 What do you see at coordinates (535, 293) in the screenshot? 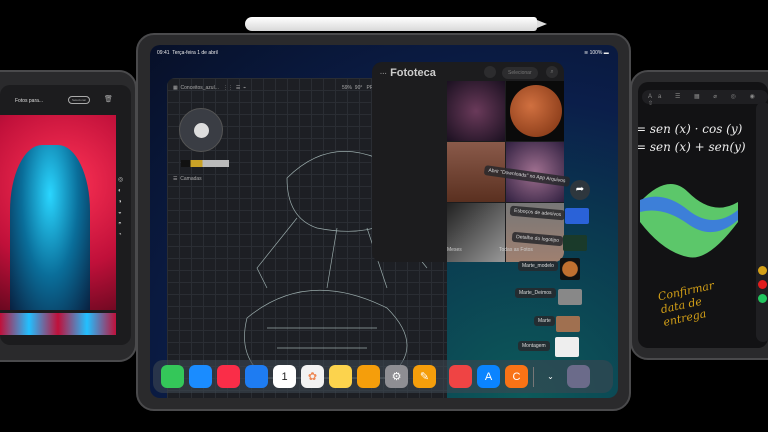
I see `drag-item-mars-deimos: Marte_Deimos` at bounding box center [535, 293].